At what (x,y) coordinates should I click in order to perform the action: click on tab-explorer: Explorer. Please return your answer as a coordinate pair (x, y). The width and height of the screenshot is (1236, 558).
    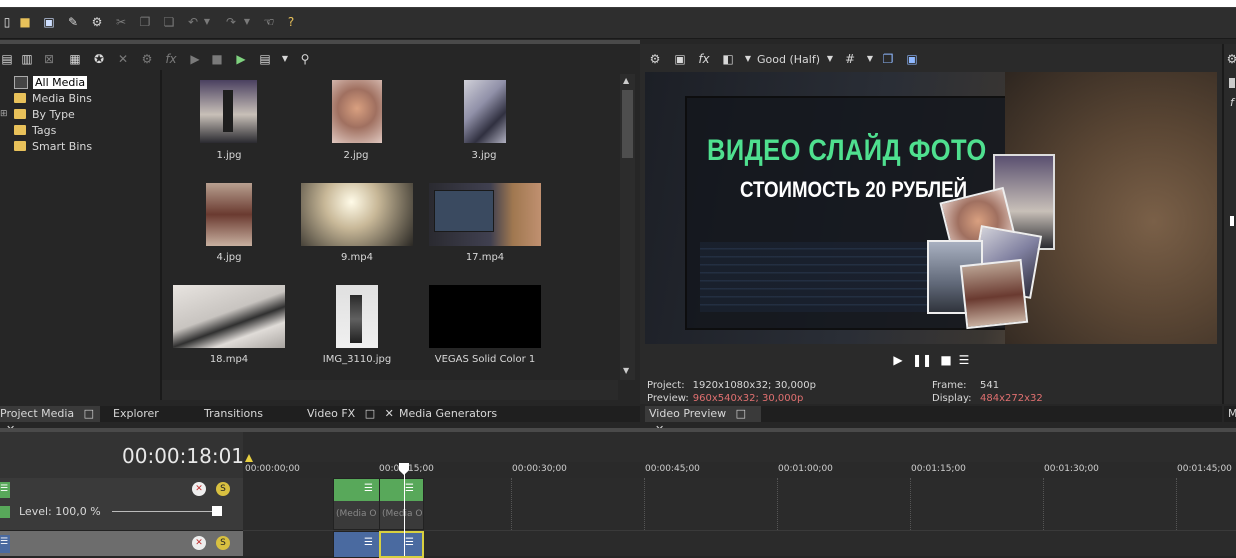
    Looking at the image, I should click on (151, 414).